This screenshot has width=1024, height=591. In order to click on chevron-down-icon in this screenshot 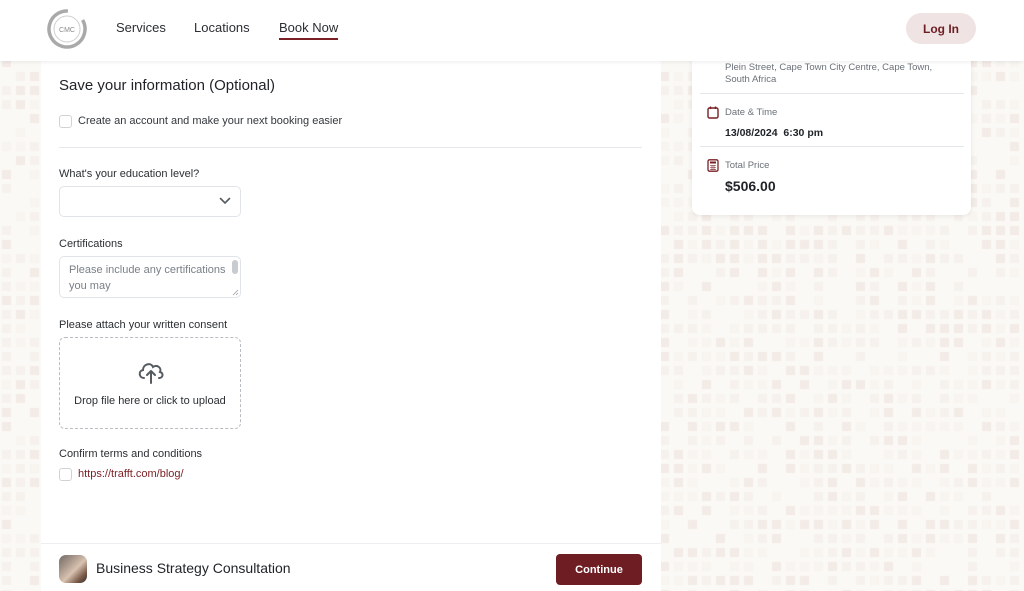, I will do `click(225, 201)`.